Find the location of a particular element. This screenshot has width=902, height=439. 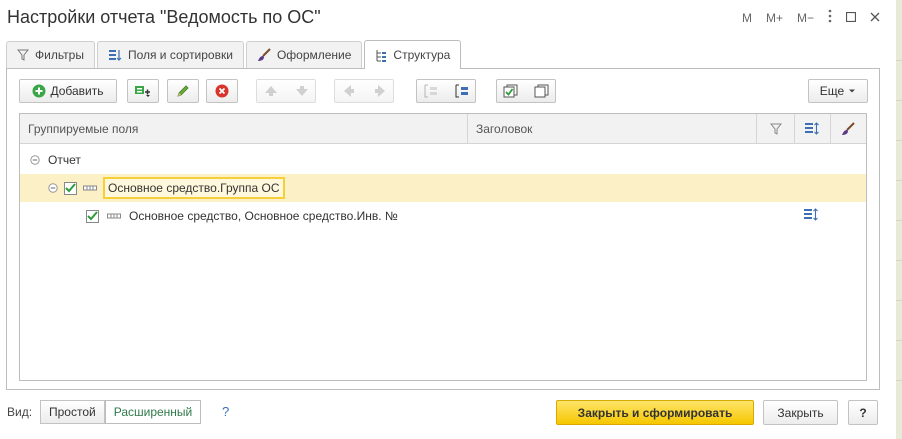

delete-icon is located at coordinates (222, 91).